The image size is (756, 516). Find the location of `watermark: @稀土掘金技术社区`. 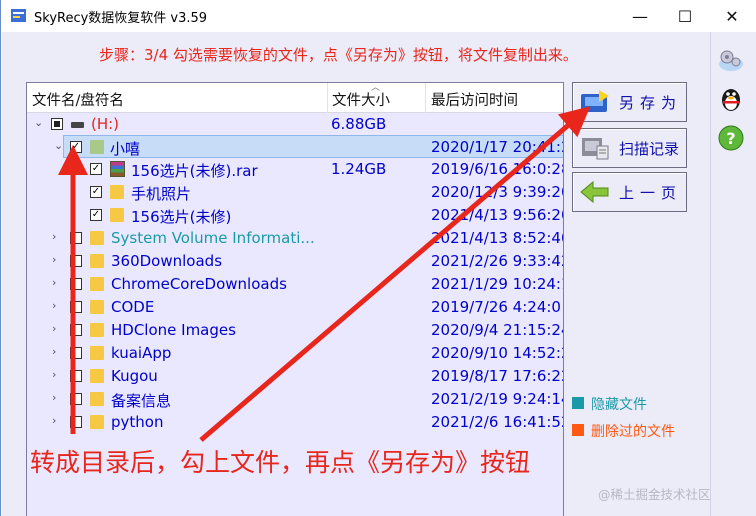

watermark: @稀土掘金技术社区 is located at coordinates (654, 494).